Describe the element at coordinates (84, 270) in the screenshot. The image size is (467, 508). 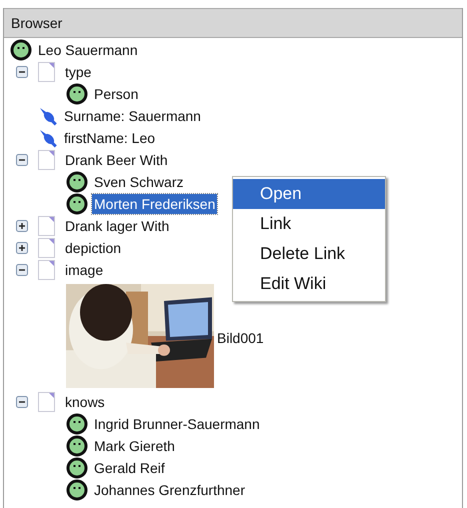
I see `tree-item: image` at that location.